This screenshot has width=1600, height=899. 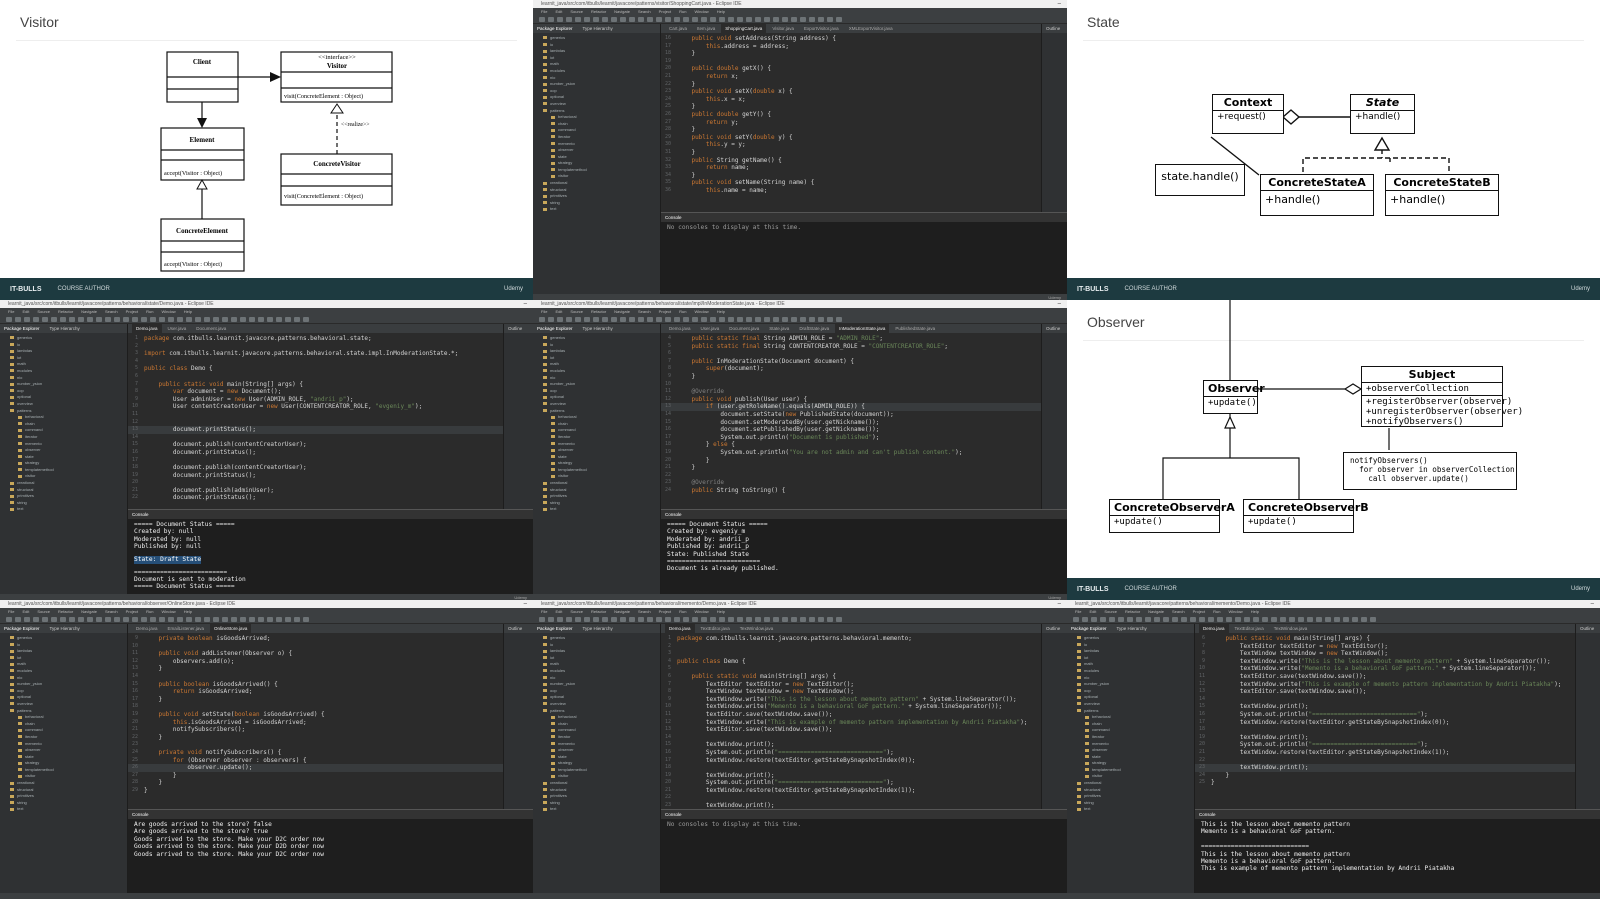 What do you see at coordinates (599, 104) in the screenshot?
I see `tree-item: overview` at bounding box center [599, 104].